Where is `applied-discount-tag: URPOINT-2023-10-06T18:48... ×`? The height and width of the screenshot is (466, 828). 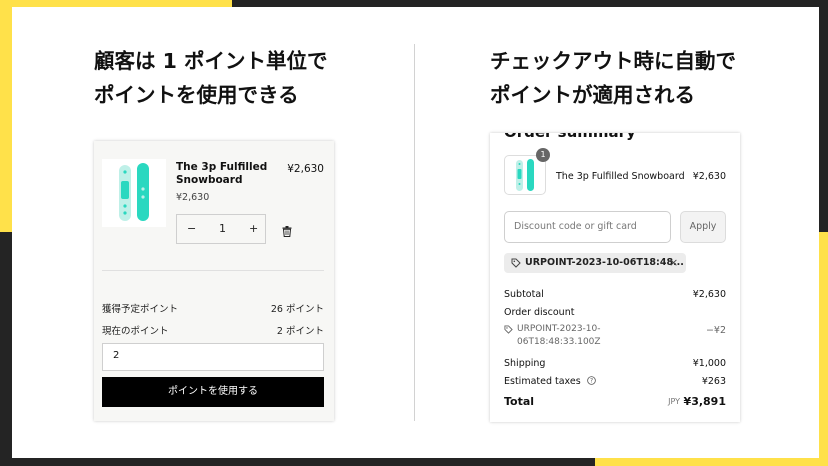
applied-discount-tag: URPOINT-2023-10-06T18:48... × is located at coordinates (595, 263).